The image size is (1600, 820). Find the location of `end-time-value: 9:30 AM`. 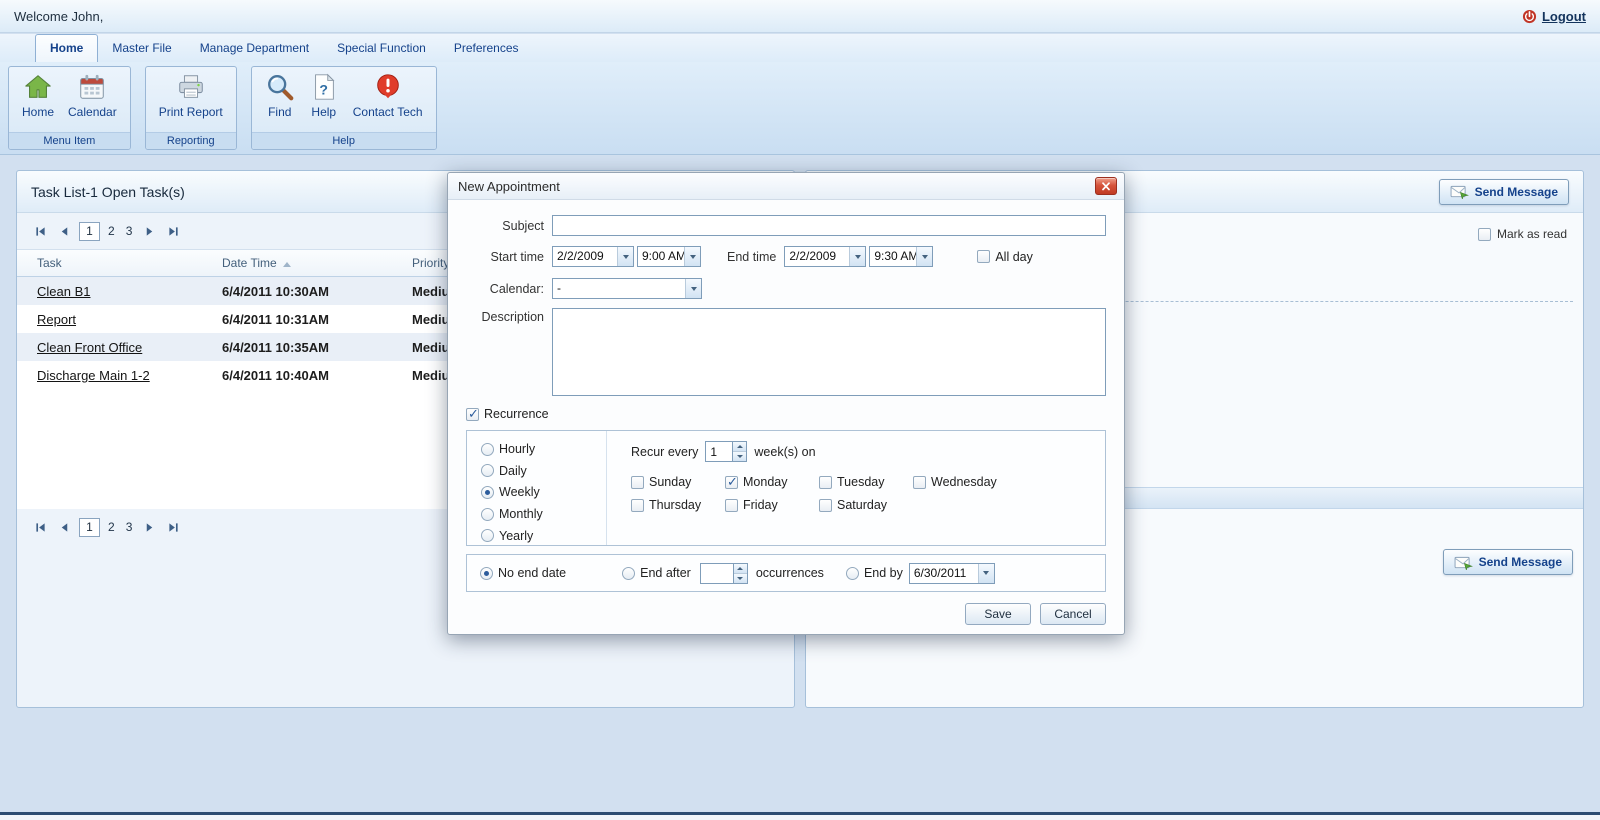

end-time-value: 9:30 AM is located at coordinates (895, 256).